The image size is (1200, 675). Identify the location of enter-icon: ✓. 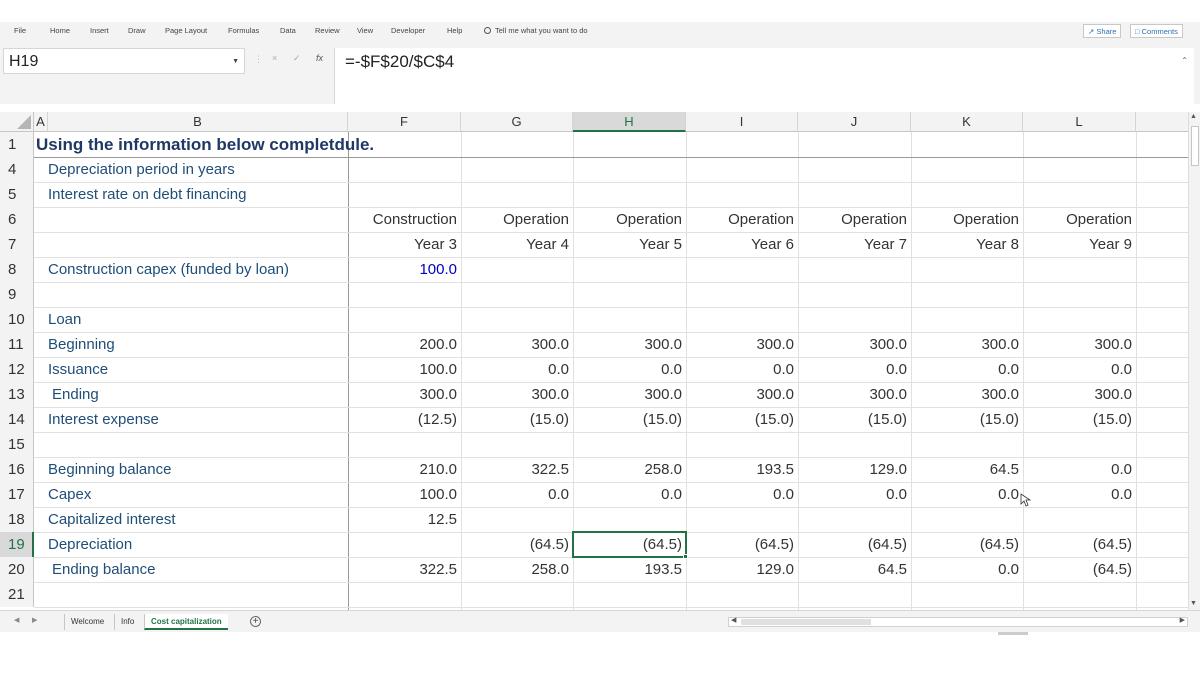
(297, 58).